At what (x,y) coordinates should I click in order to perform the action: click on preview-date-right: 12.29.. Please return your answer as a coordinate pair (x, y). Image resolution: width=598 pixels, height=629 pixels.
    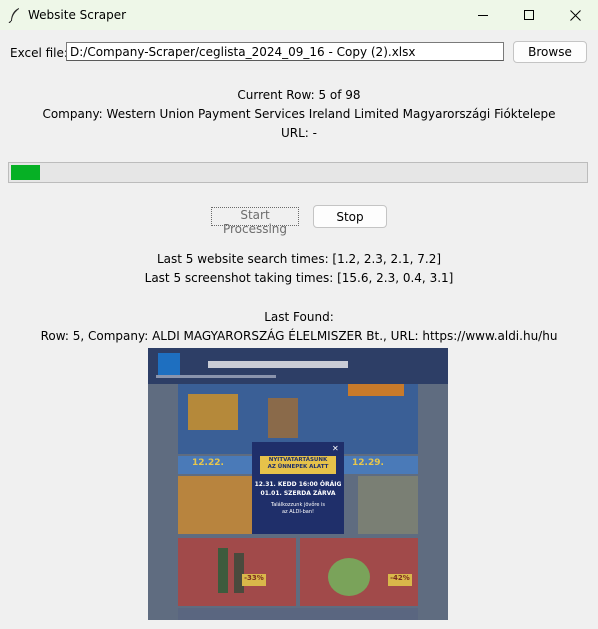
    Looking at the image, I should click on (368, 463).